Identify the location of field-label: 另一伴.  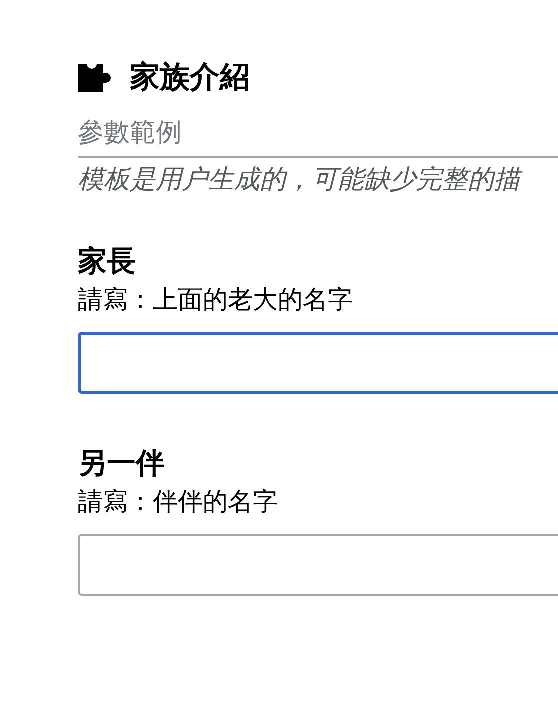
(122, 463).